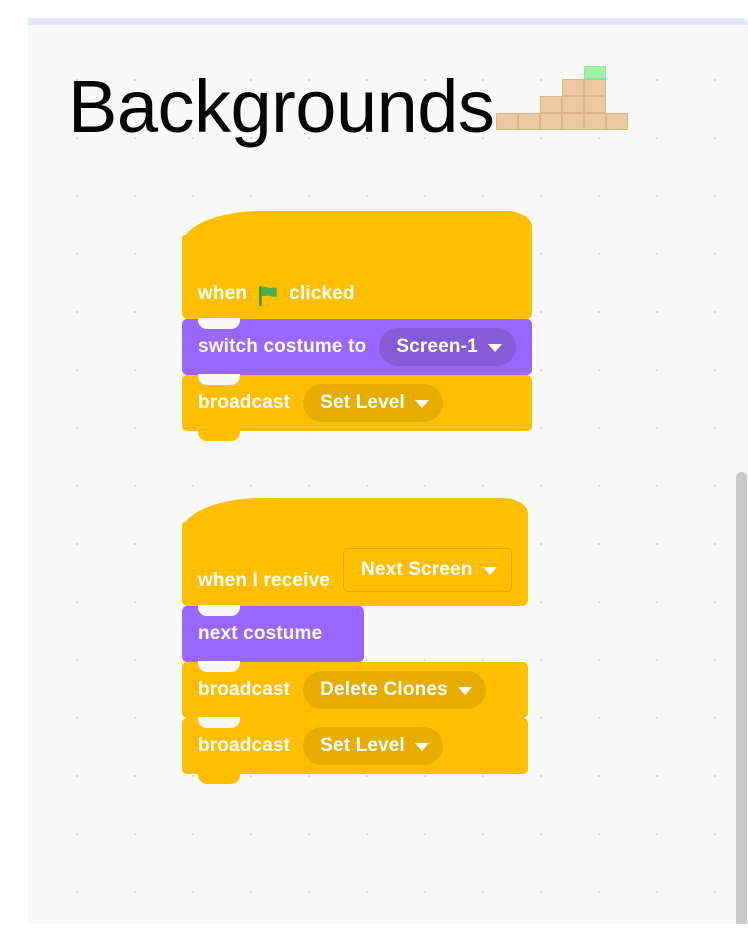  Describe the element at coordinates (264, 580) in the screenshot. I see `block-label: when I receive` at that location.